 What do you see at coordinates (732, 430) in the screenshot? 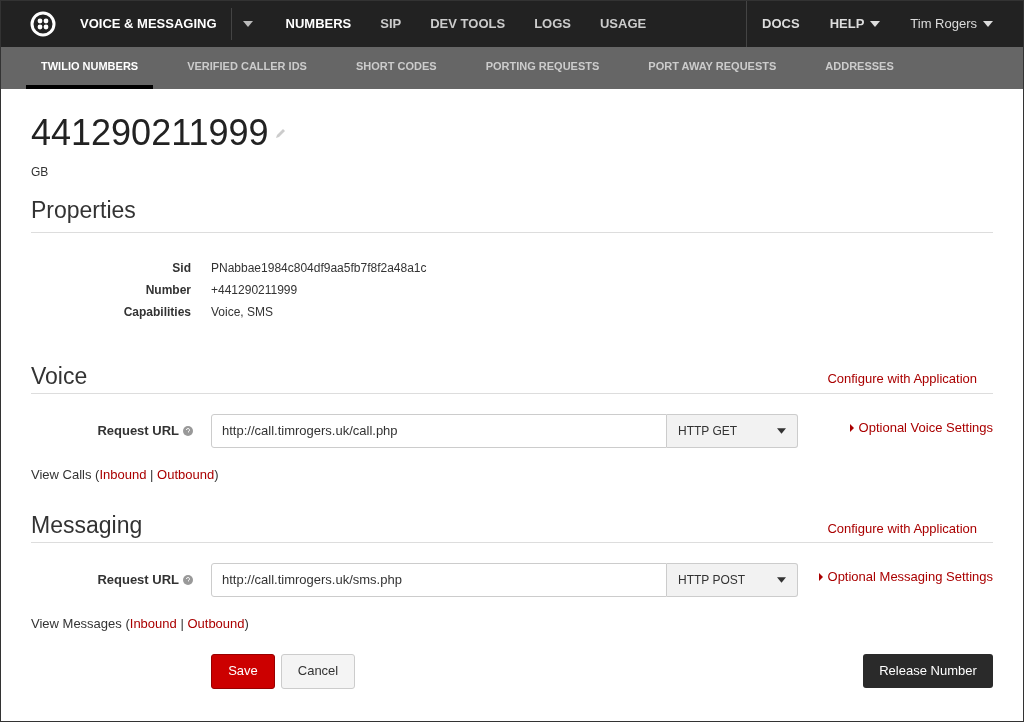
I see `method-select: HTTP GET` at bounding box center [732, 430].